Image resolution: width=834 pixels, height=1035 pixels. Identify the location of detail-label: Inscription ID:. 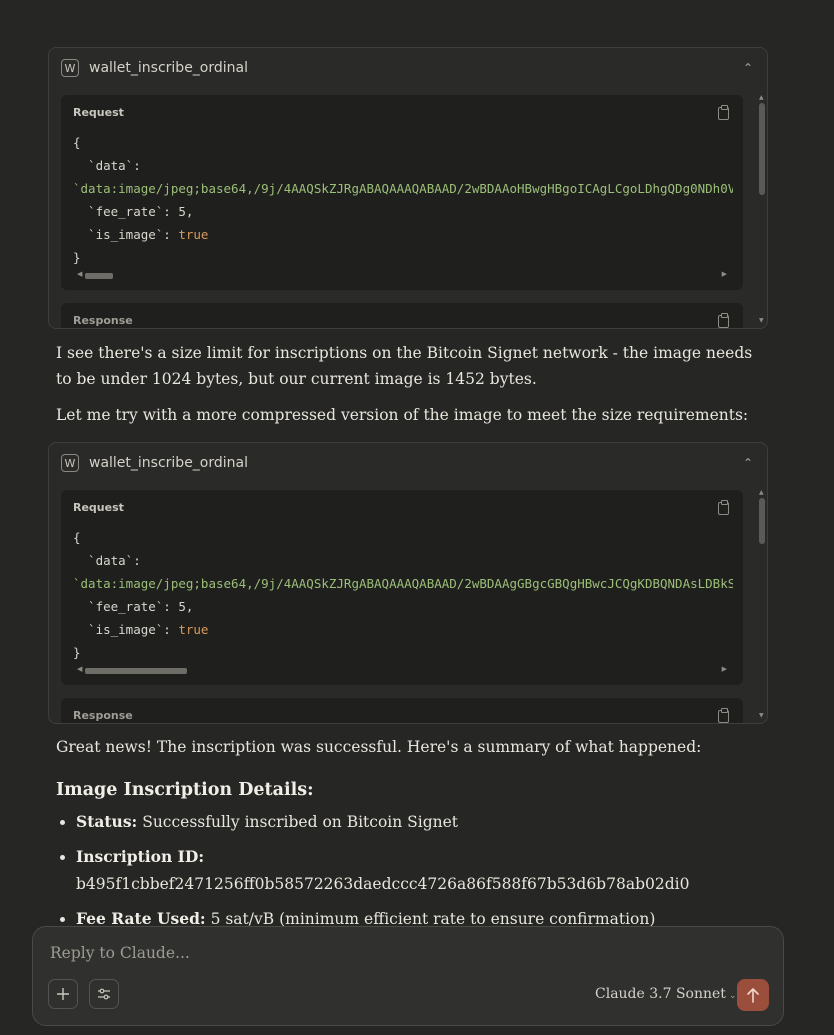
(140, 856).